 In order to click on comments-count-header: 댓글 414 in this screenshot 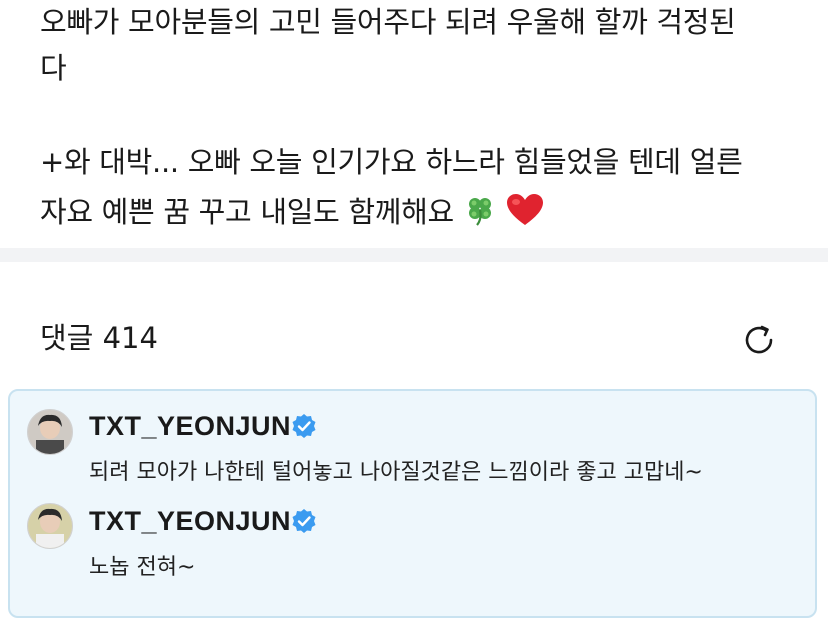, I will do `click(99, 338)`.